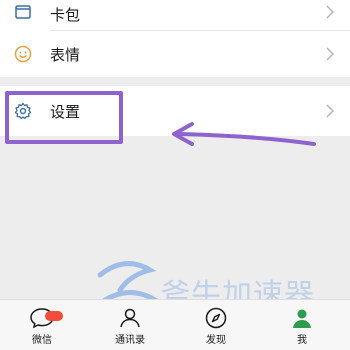 Image resolution: width=350 pixels, height=350 pixels. Describe the element at coordinates (130, 340) in the screenshot. I see `tab-label: 通讯录` at that location.